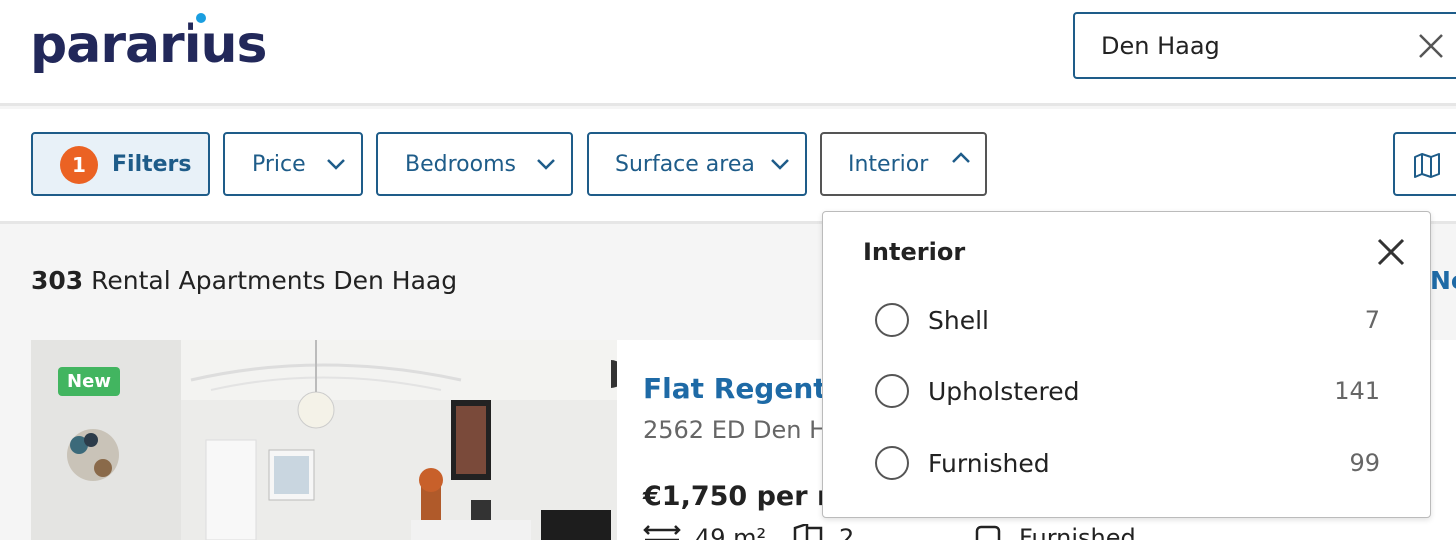 Image resolution: width=1456 pixels, height=540 pixels. Describe the element at coordinates (201, 18) in the screenshot. I see `logo-dot` at that location.